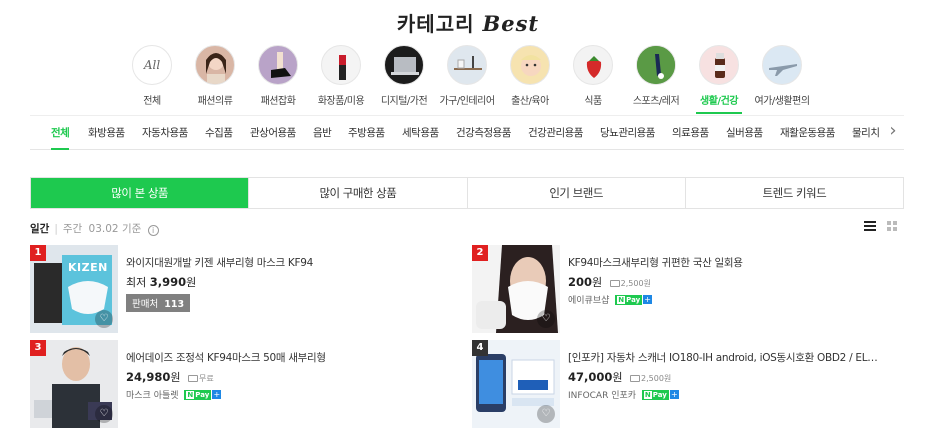  What do you see at coordinates (273, 132) in the screenshot?
I see `subcategory-item: 관상어용품` at bounding box center [273, 132].